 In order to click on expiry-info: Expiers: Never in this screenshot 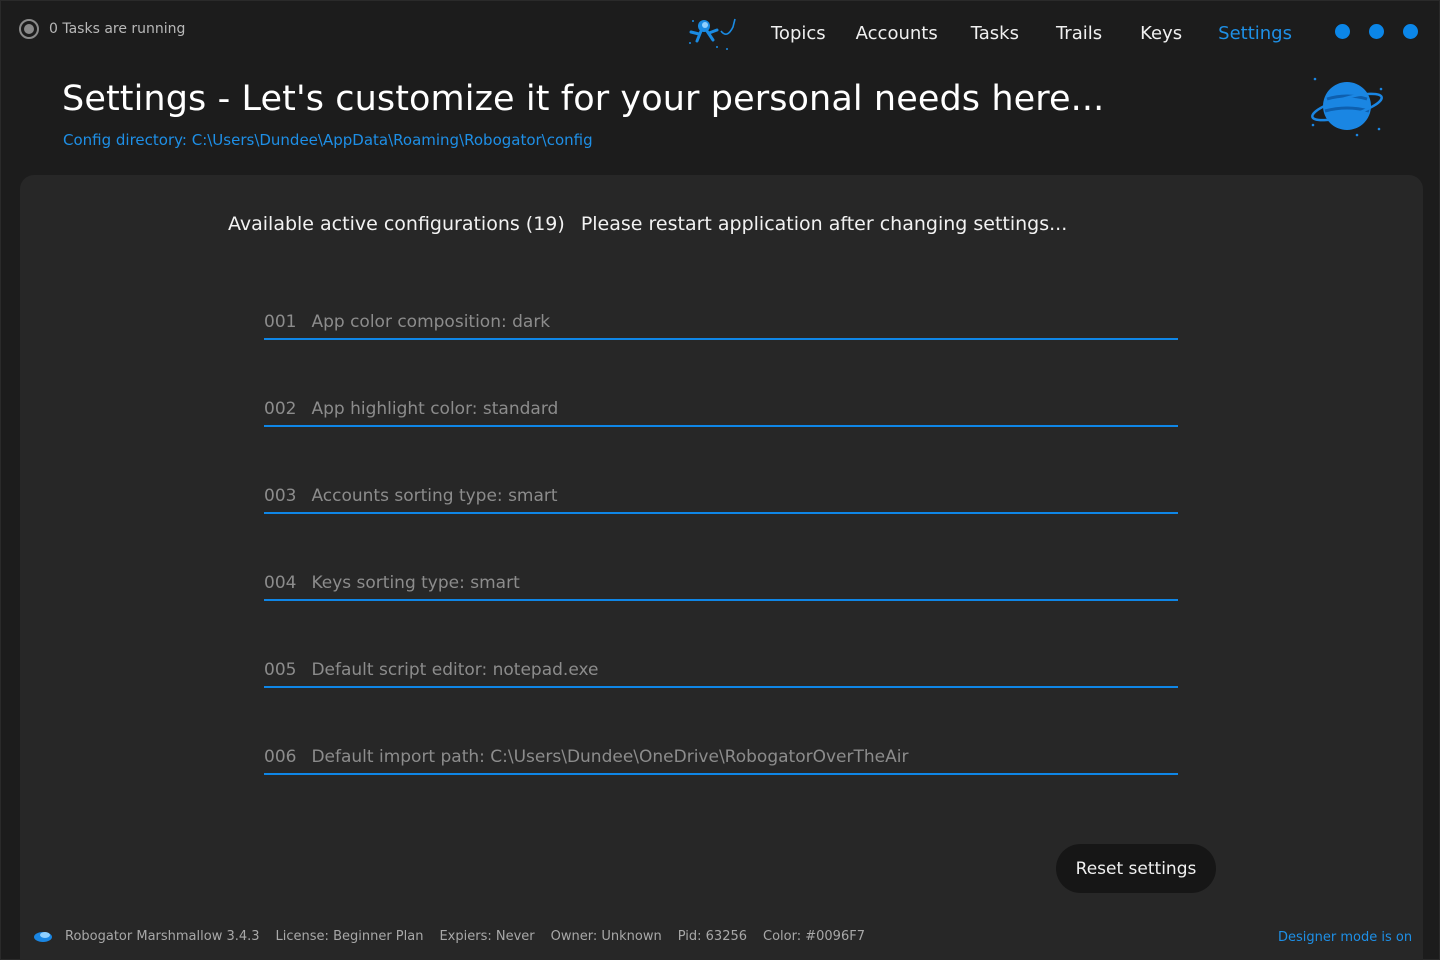, I will do `click(487, 936)`.